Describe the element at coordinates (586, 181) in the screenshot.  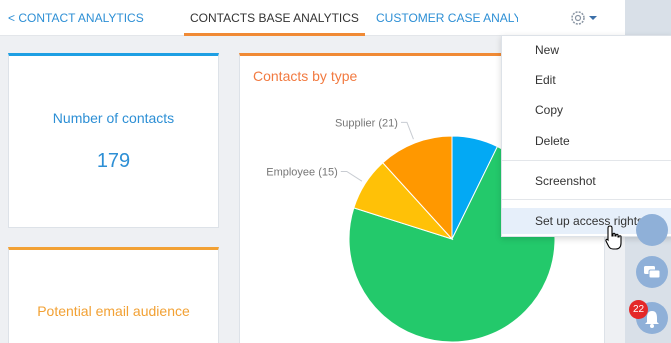
I see `menu-item-screenshot: Screenshot` at that location.